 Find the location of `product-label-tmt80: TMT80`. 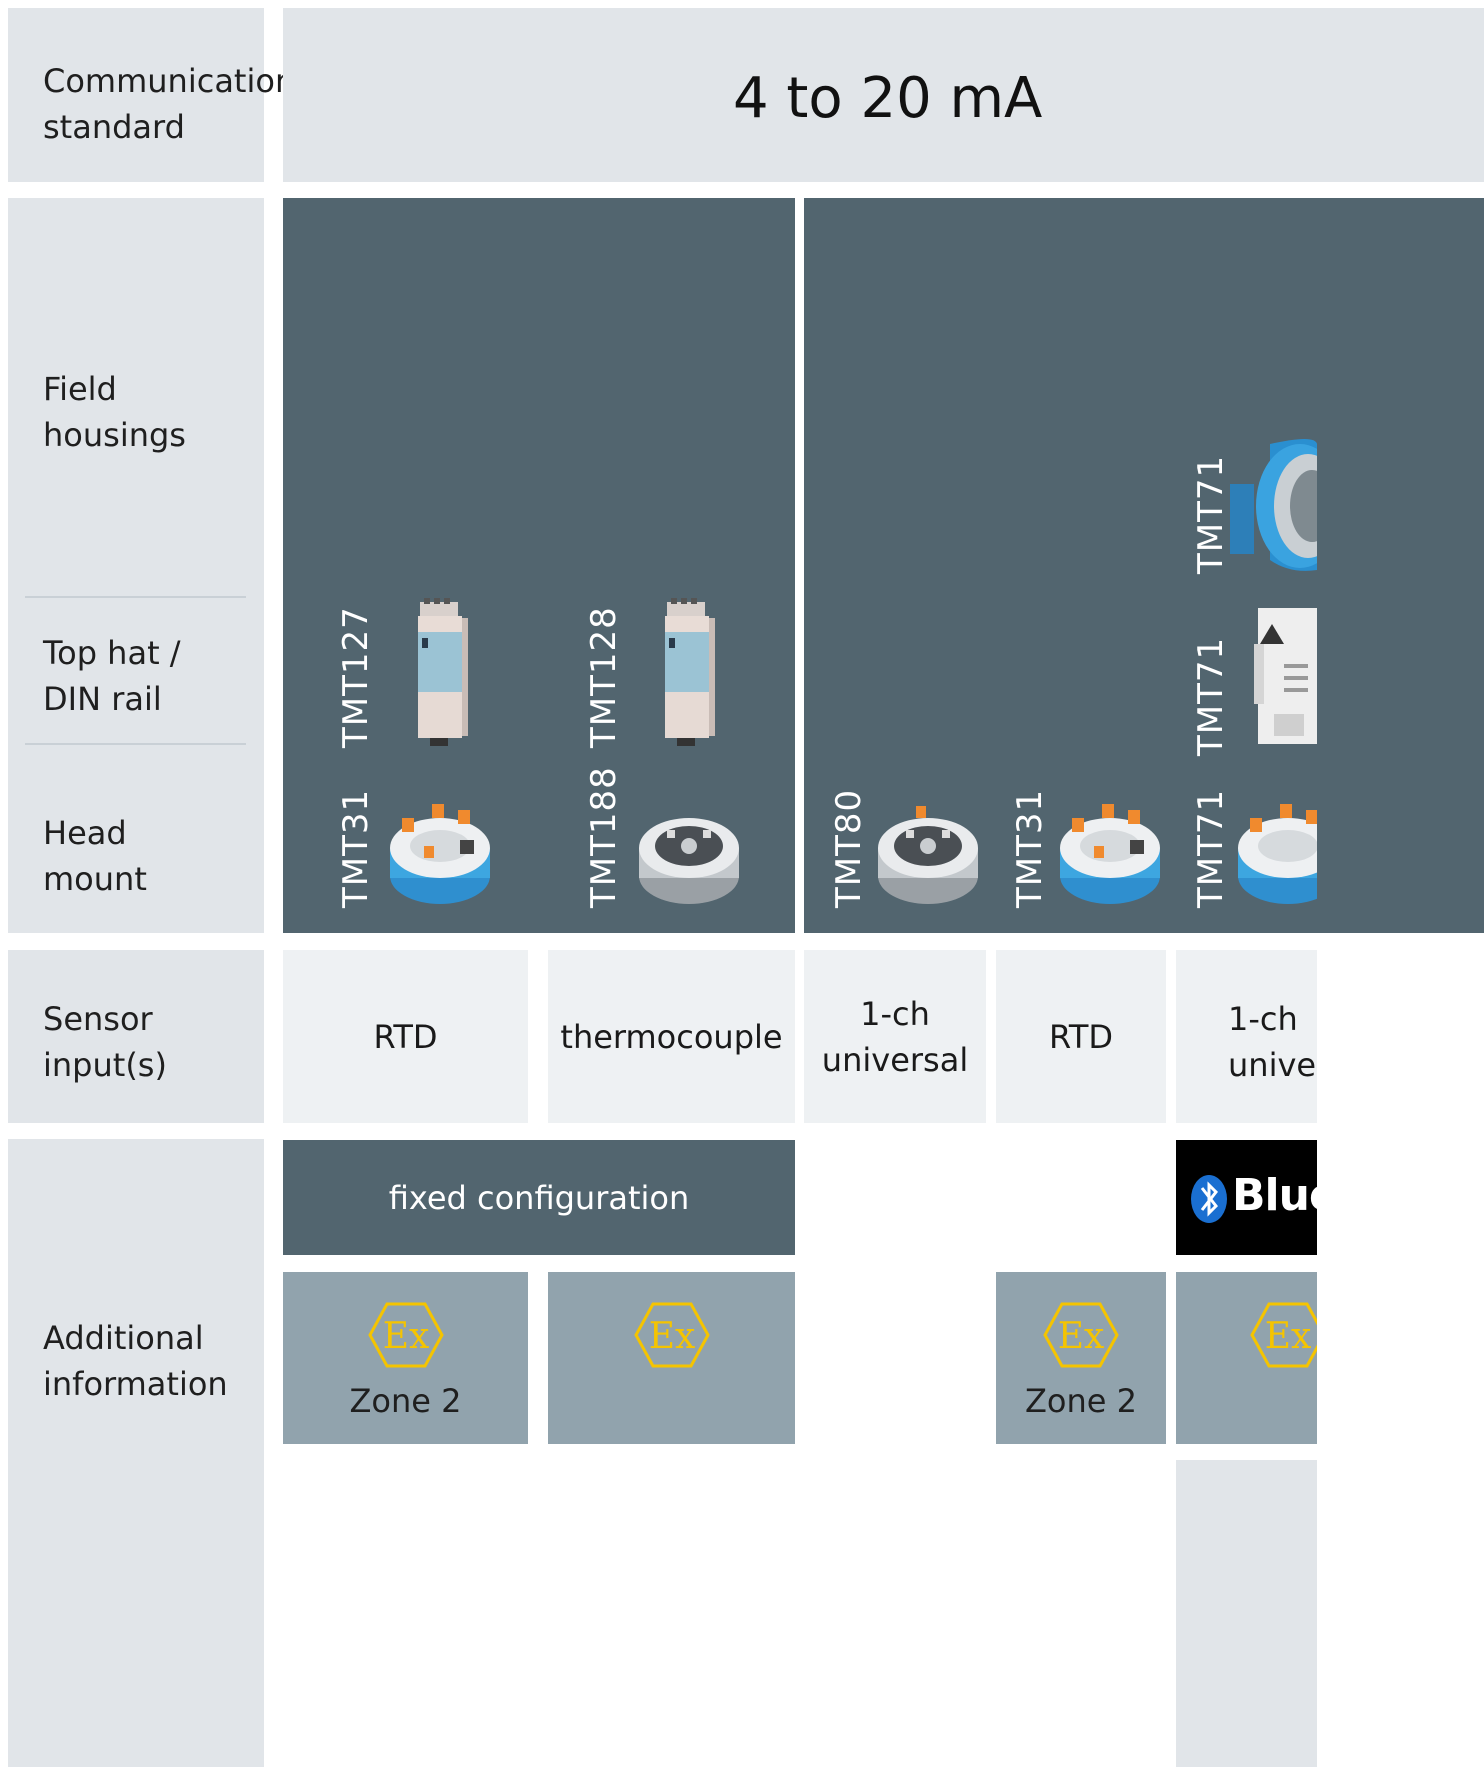

product-label-tmt80: TMT80 is located at coordinates (849, 848).